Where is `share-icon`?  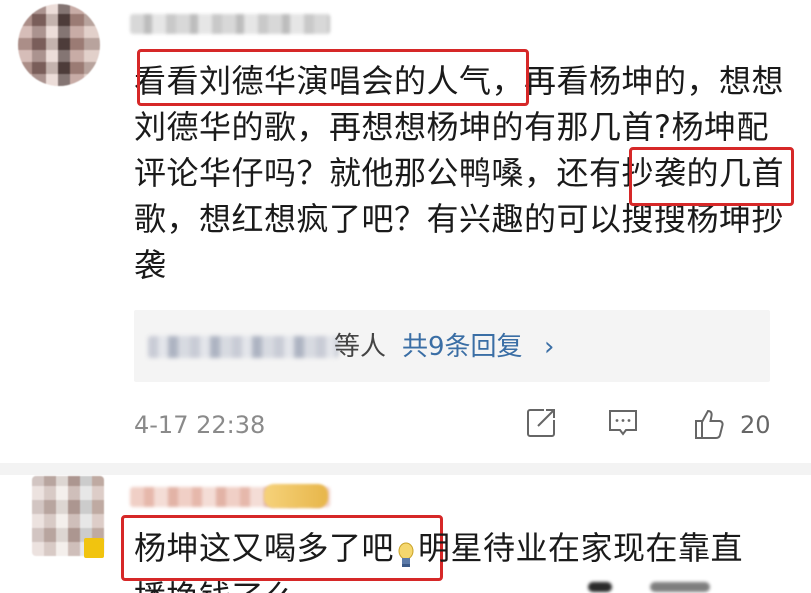
share-icon is located at coordinates (541, 425).